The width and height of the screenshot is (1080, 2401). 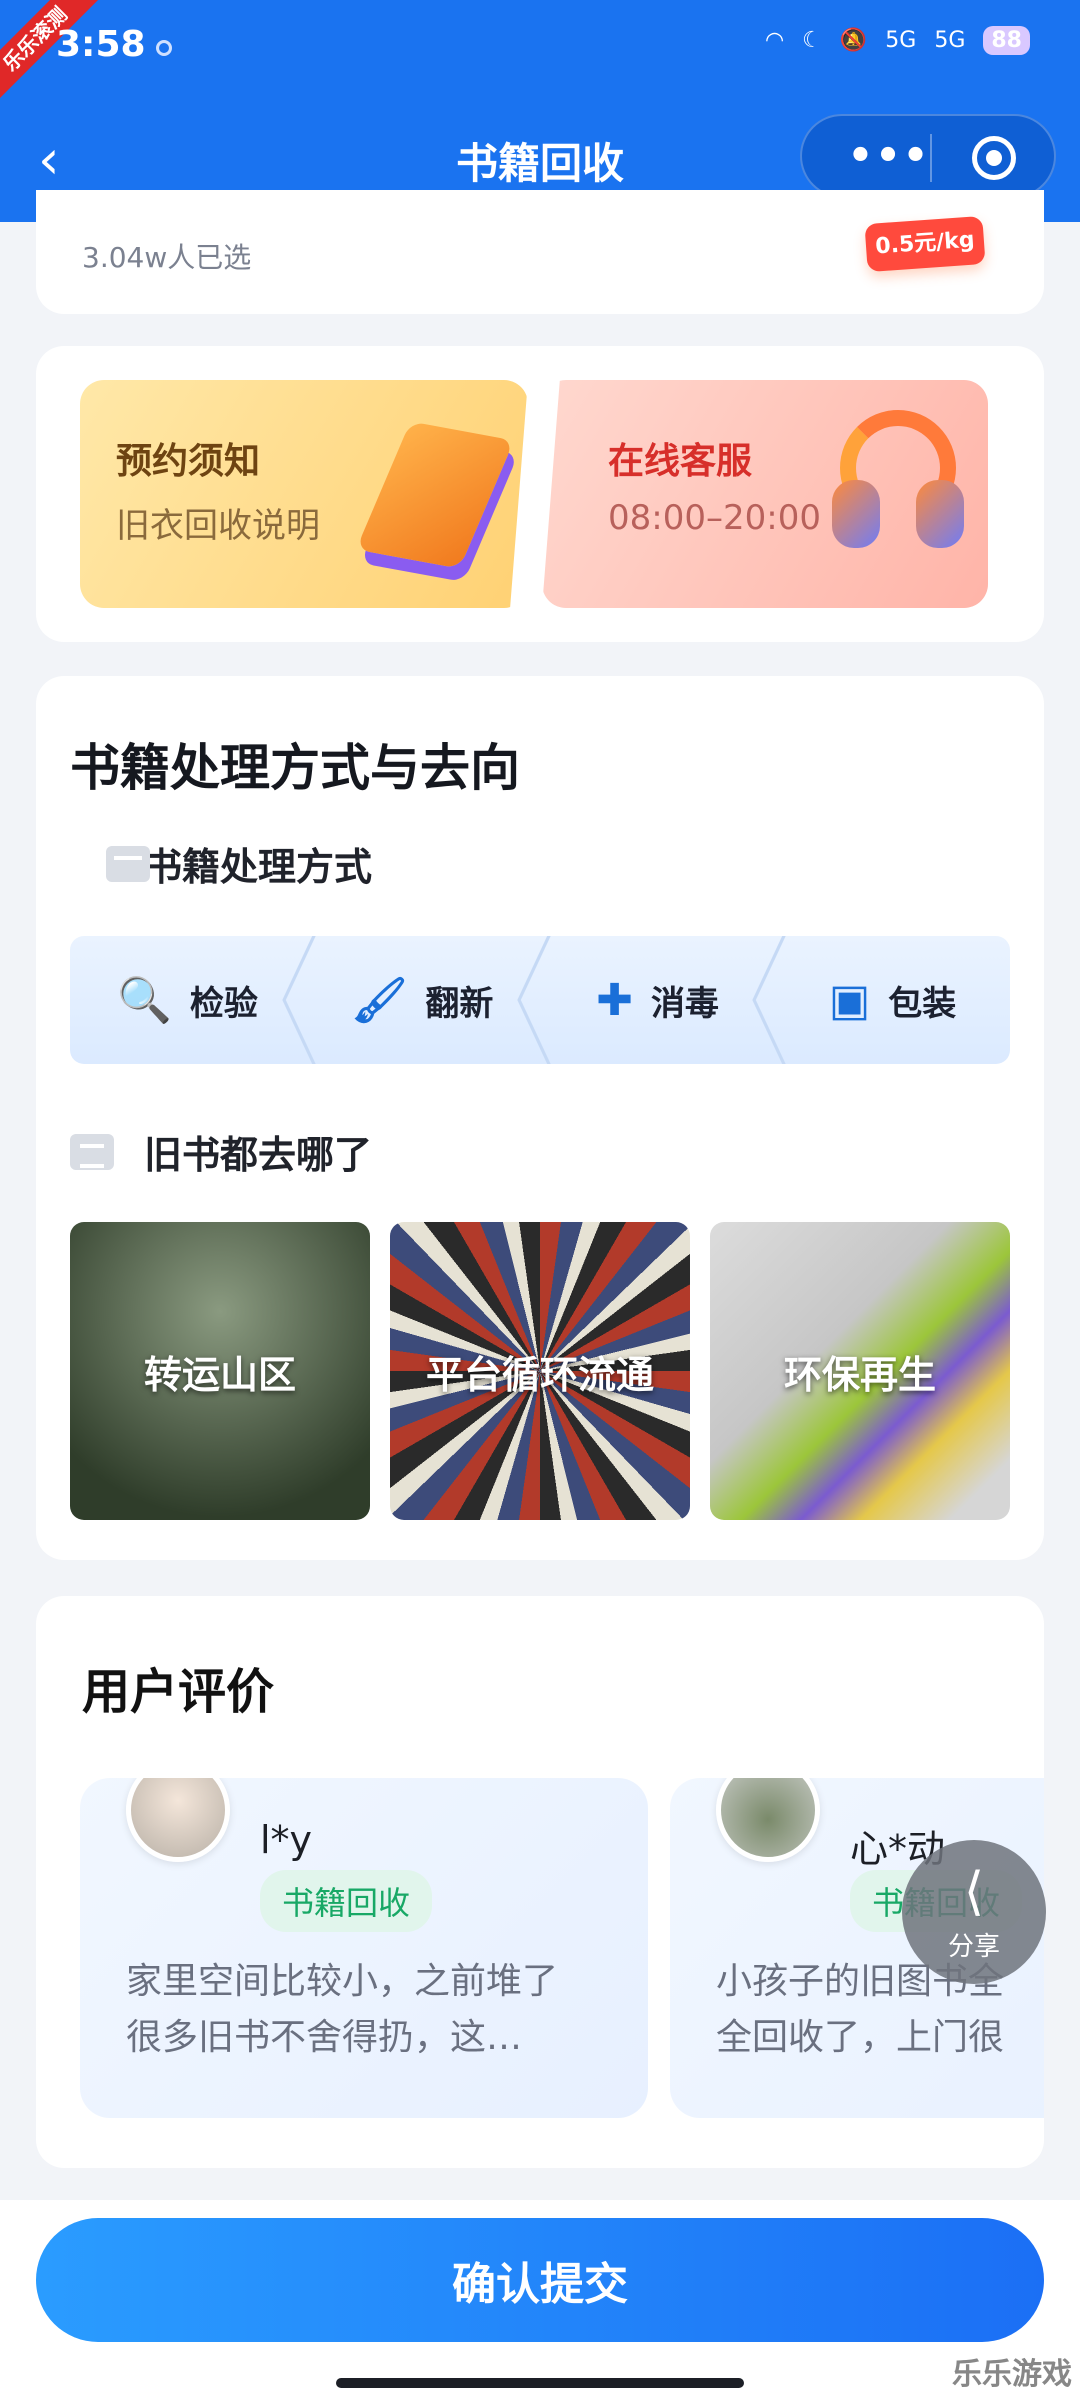 I want to click on status-time: 3:58, so click(x=101, y=44).